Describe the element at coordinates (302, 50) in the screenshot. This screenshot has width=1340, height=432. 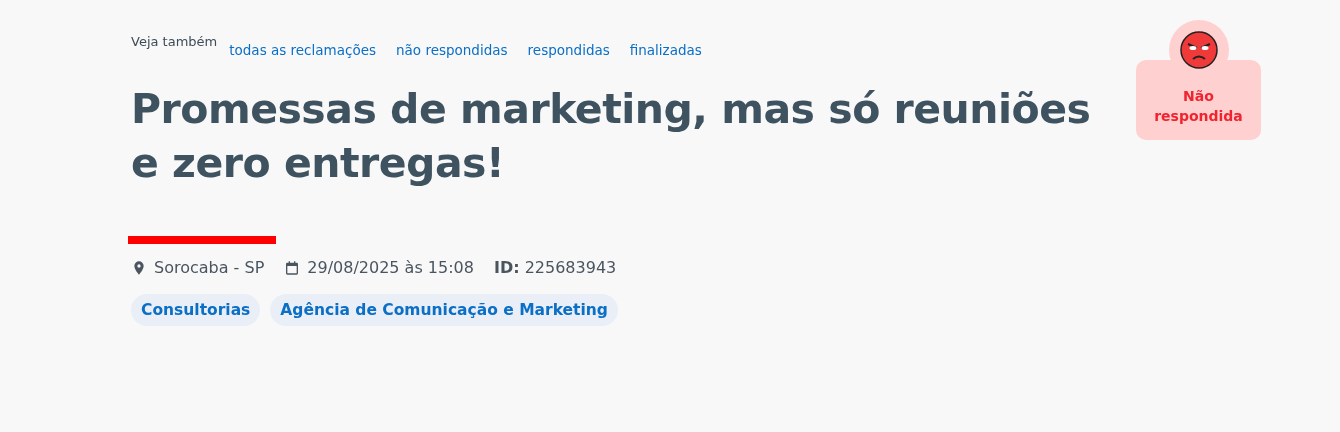
I see `filter-link: todas as reclamações` at that location.